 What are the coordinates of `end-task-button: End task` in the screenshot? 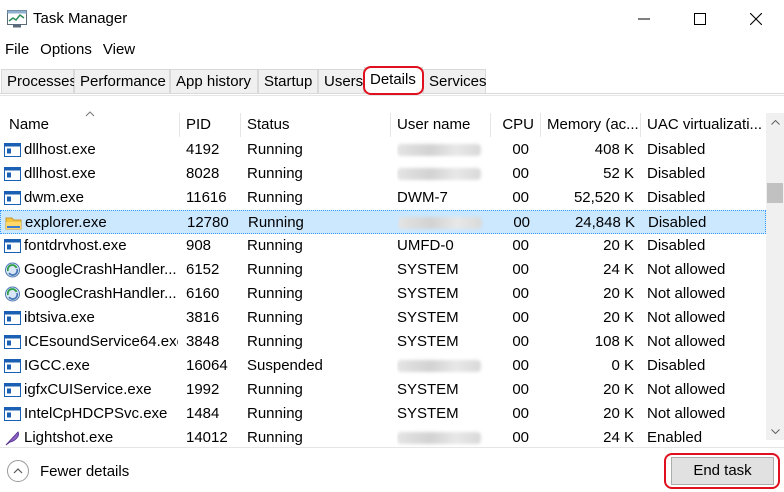 It's located at (722, 471).